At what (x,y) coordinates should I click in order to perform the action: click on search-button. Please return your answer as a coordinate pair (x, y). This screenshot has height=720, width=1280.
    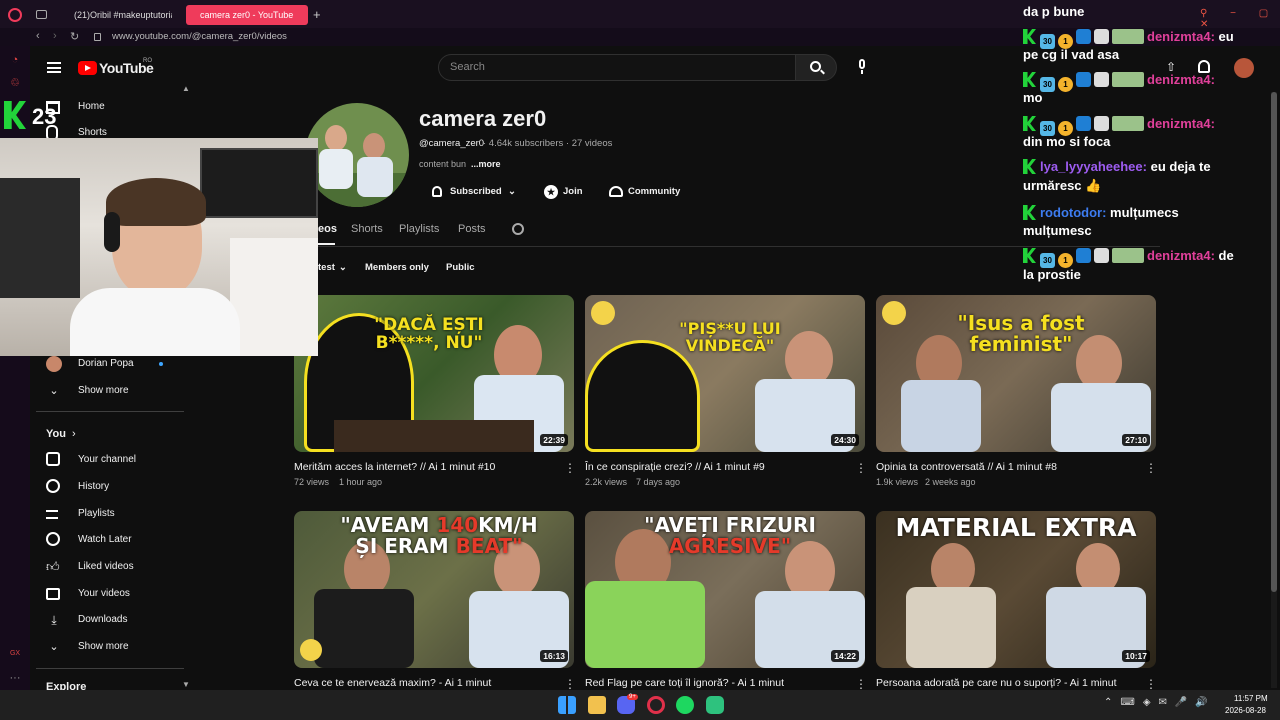
    Looking at the image, I should click on (816, 67).